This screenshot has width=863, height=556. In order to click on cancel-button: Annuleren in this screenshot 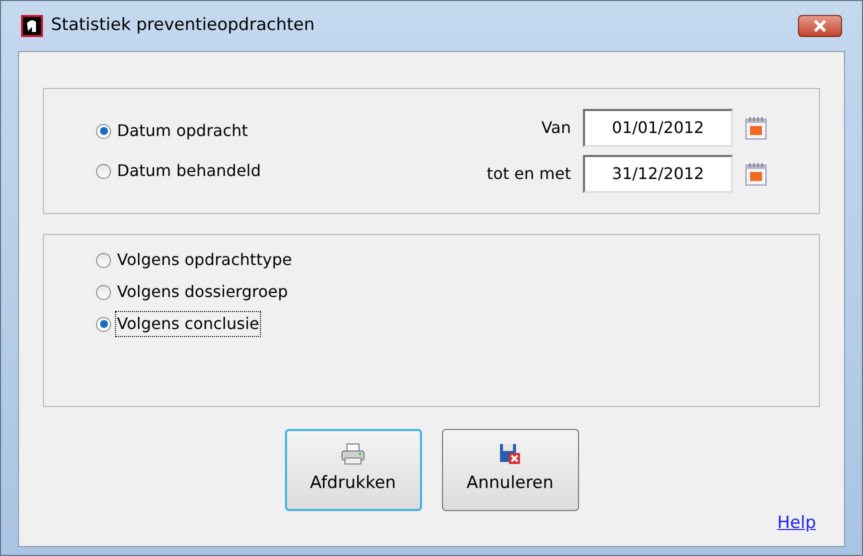, I will do `click(510, 470)`.